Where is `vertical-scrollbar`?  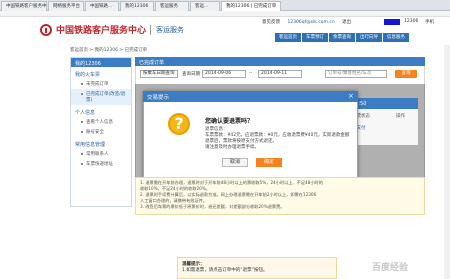 vertical-scrollbar is located at coordinates (447, 162).